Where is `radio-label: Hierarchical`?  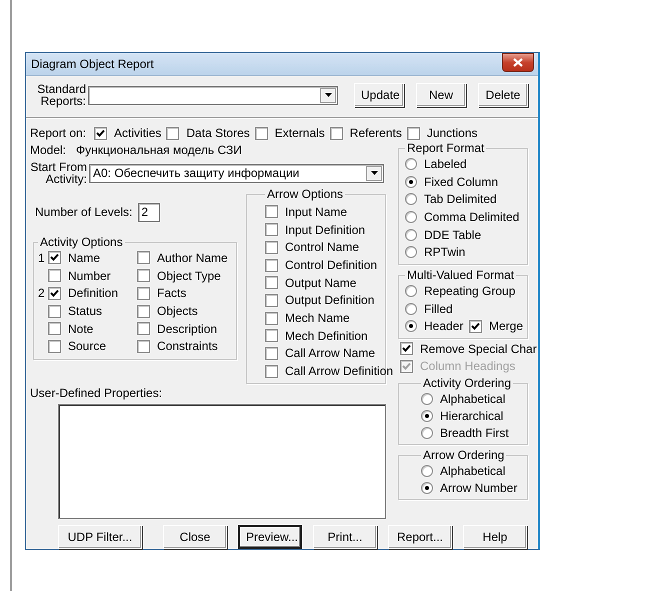 radio-label: Hierarchical is located at coordinates (472, 415).